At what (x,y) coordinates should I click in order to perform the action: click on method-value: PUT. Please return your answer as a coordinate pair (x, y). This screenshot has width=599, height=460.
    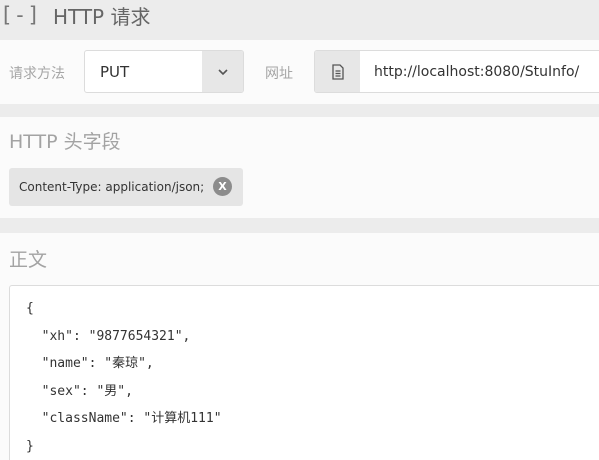
    Looking at the image, I should click on (115, 72).